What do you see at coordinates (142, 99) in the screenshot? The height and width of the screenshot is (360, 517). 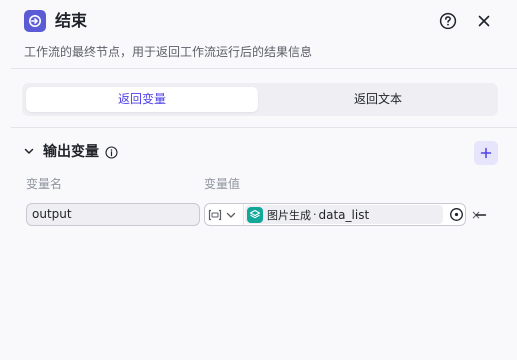 I see `tab-return-variables: 返回变量` at bounding box center [142, 99].